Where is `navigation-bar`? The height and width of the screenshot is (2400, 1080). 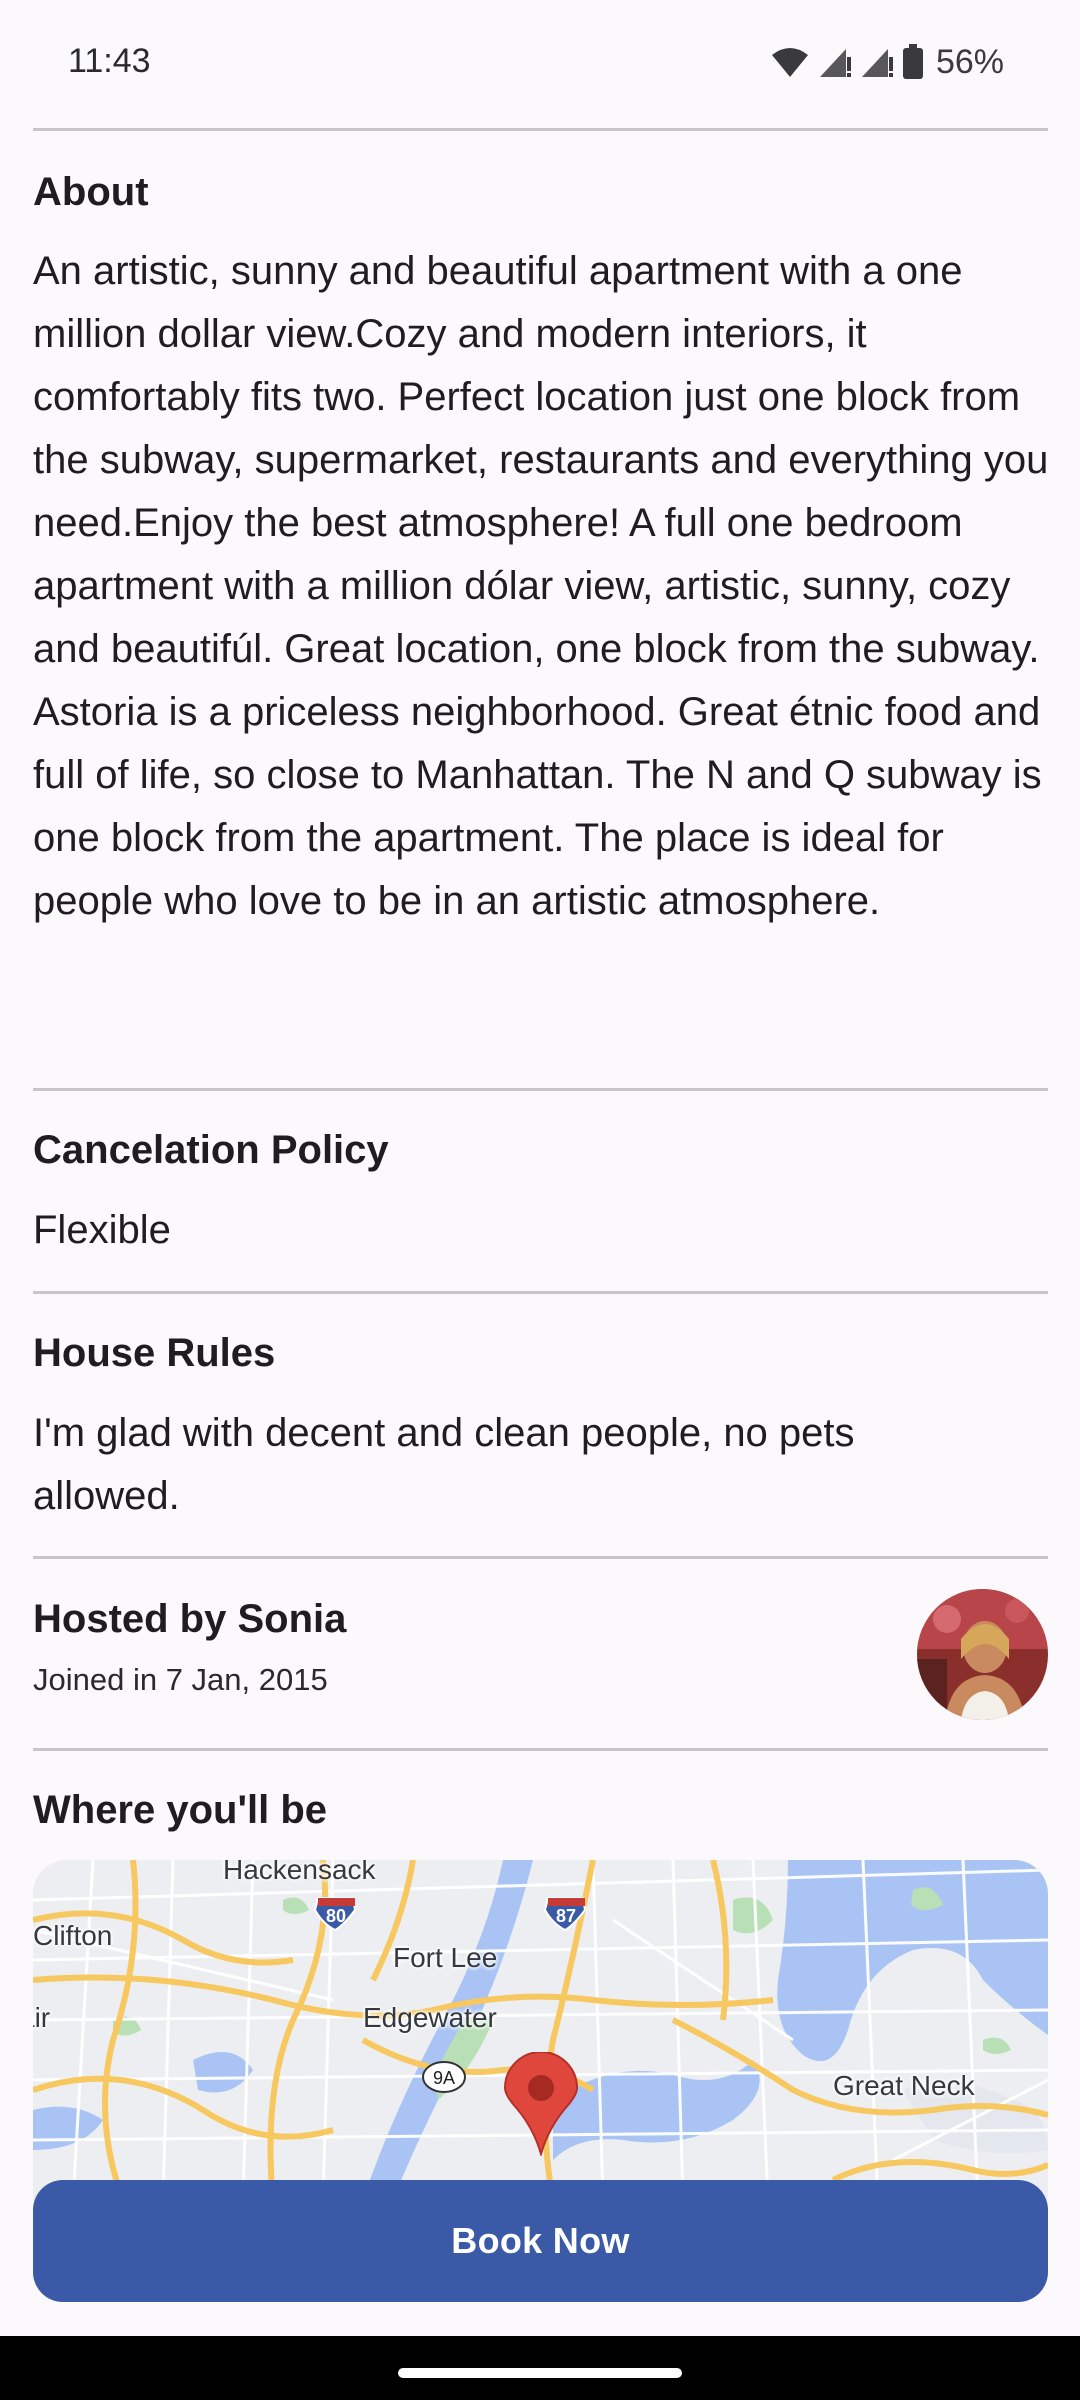 navigation-bar is located at coordinates (540, 2368).